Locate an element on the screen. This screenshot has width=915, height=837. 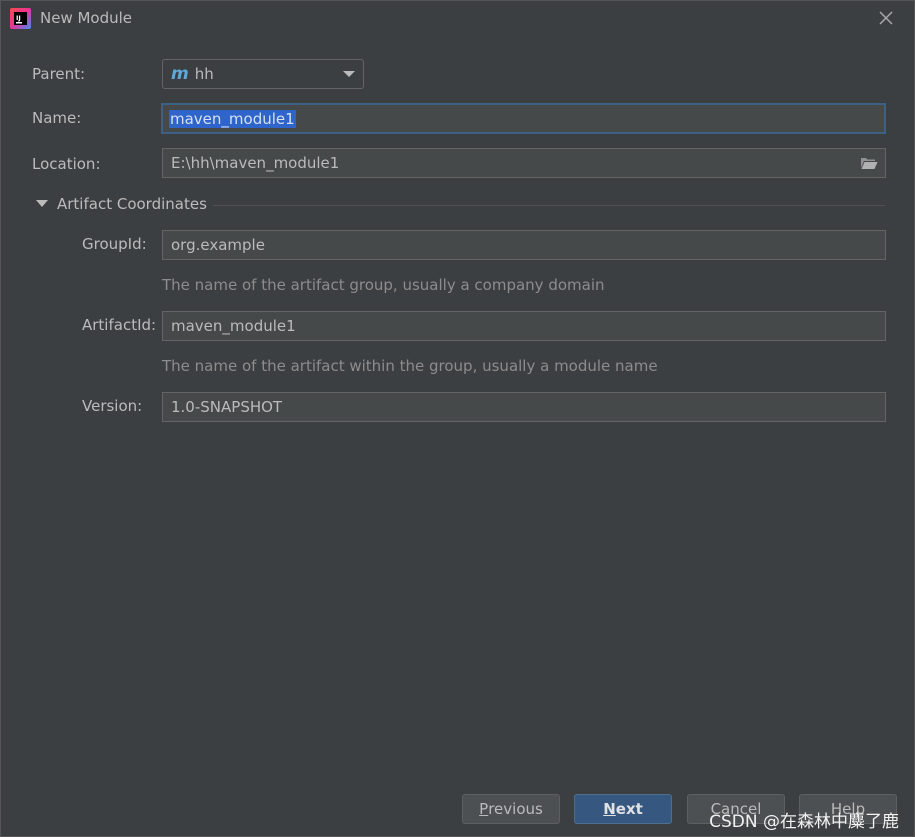
version-label: Version: is located at coordinates (112, 406).